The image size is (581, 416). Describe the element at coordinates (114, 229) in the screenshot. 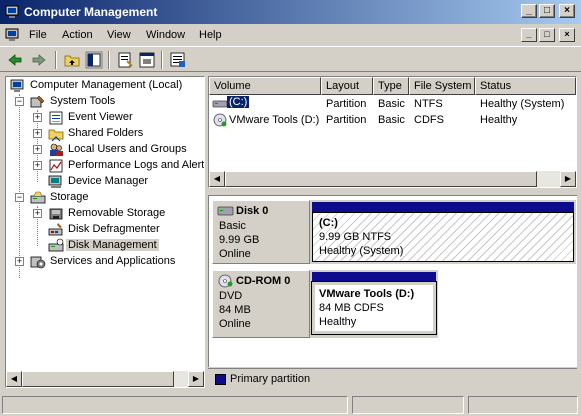

I see `tree-label: Disk Defragmenter` at that location.